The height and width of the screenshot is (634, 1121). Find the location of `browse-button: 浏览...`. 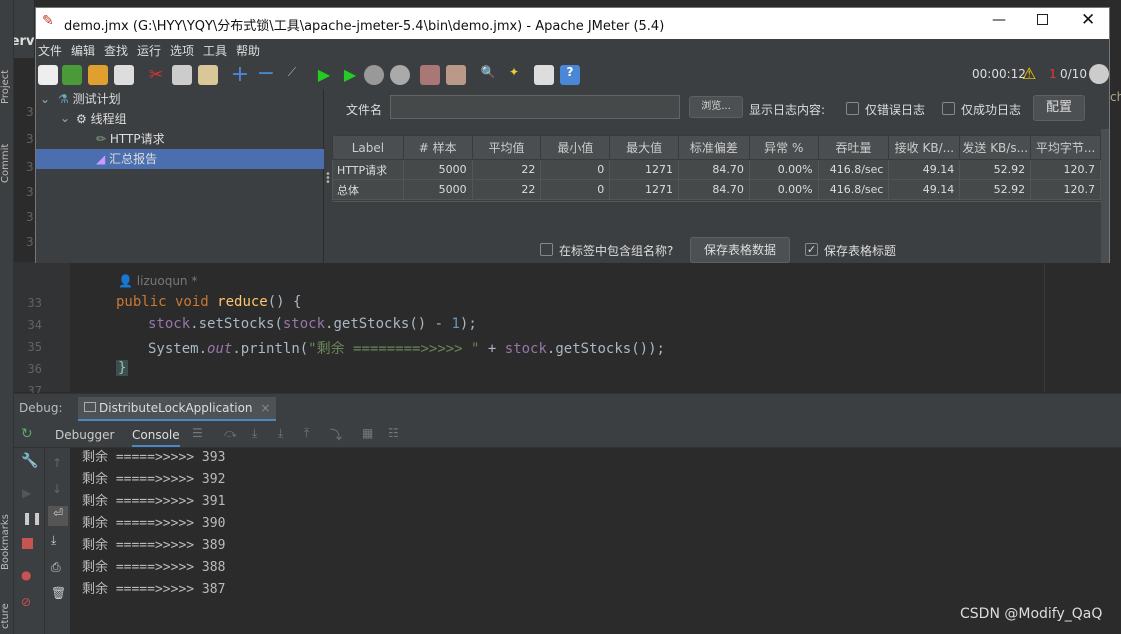

browse-button: 浏览... is located at coordinates (716, 107).